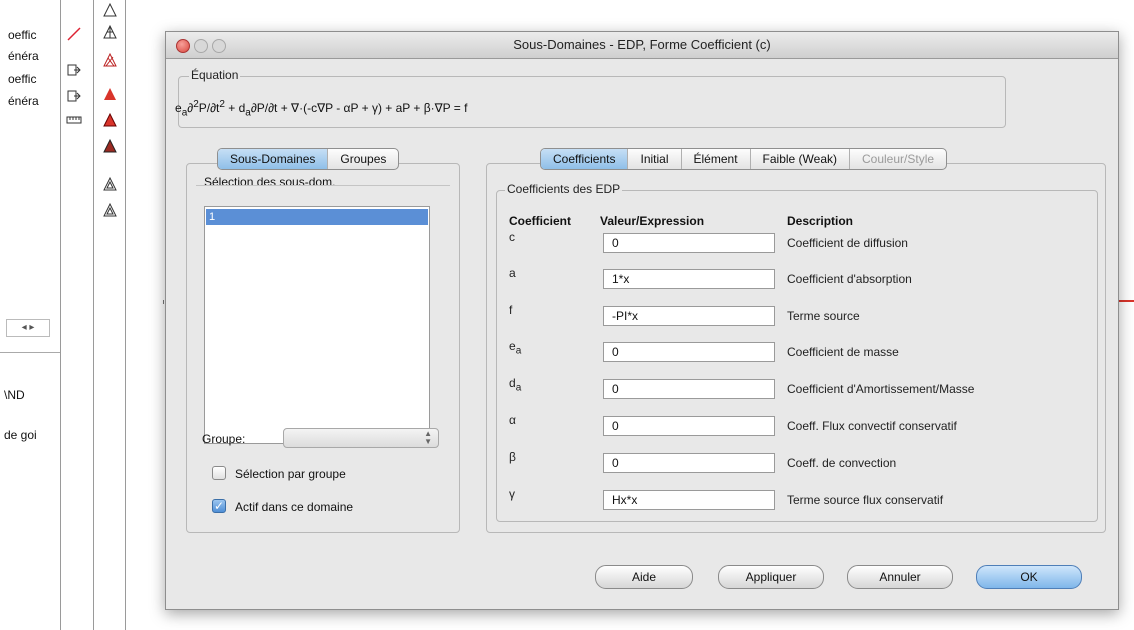 The height and width of the screenshot is (630, 1134). What do you see at coordinates (215, 75) in the screenshot?
I see `equation-label: Équation` at bounding box center [215, 75].